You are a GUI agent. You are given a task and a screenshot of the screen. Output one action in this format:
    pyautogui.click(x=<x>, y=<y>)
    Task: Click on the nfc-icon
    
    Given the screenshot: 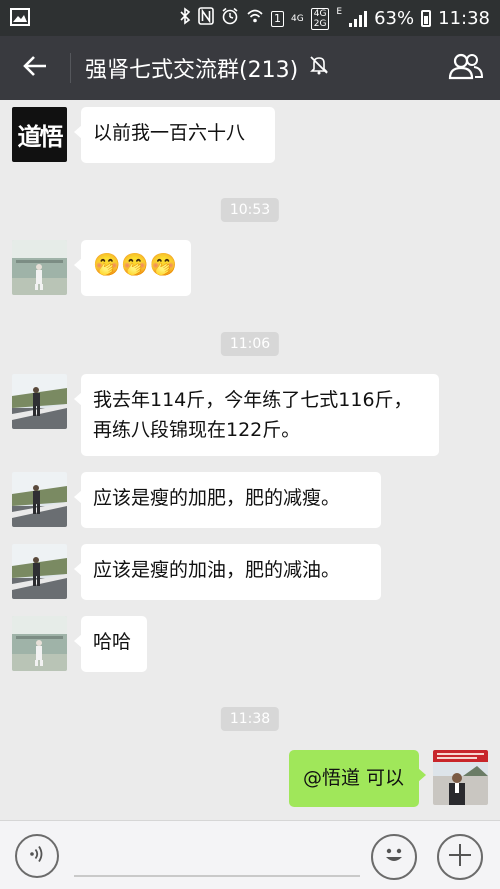 What is the action you would take?
    pyautogui.click(x=206, y=18)
    